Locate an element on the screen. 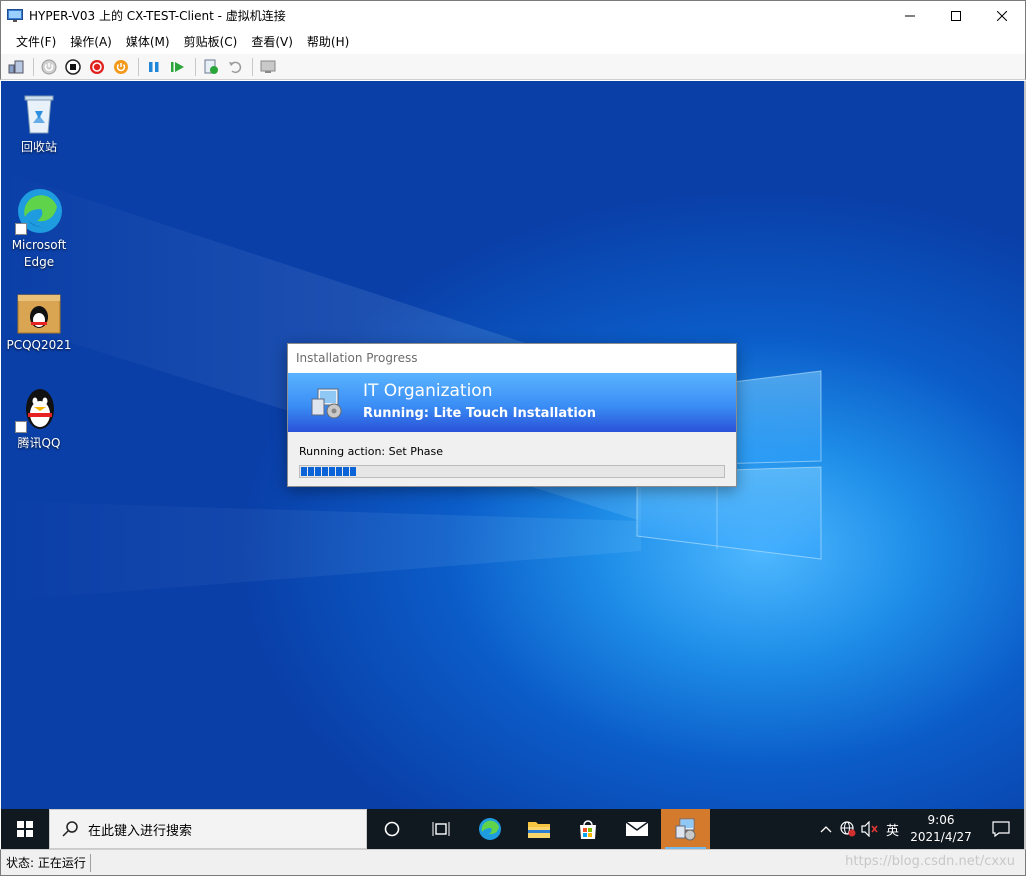  window-title: HYPER-V03 上的 CX-TEST-Client - 虚拟机连接 is located at coordinates (157, 16).